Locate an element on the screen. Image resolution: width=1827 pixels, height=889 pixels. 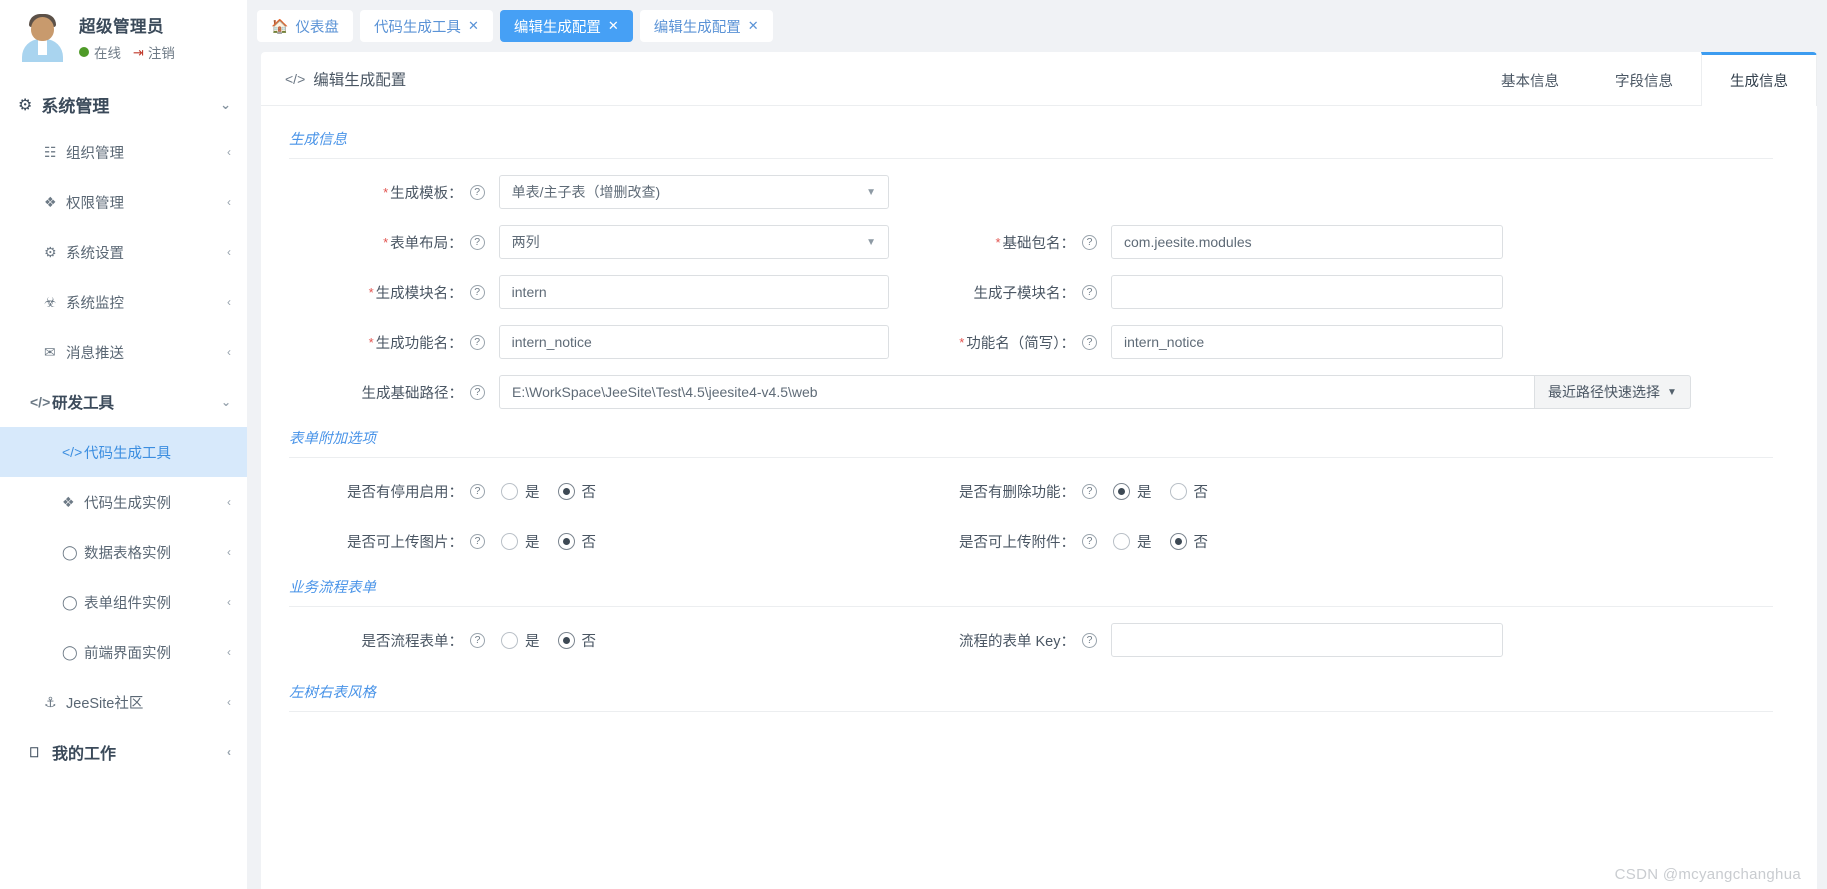
sidebar-item-my-work: ⎕ 我的工作 ‹ is located at coordinates (123, 752).